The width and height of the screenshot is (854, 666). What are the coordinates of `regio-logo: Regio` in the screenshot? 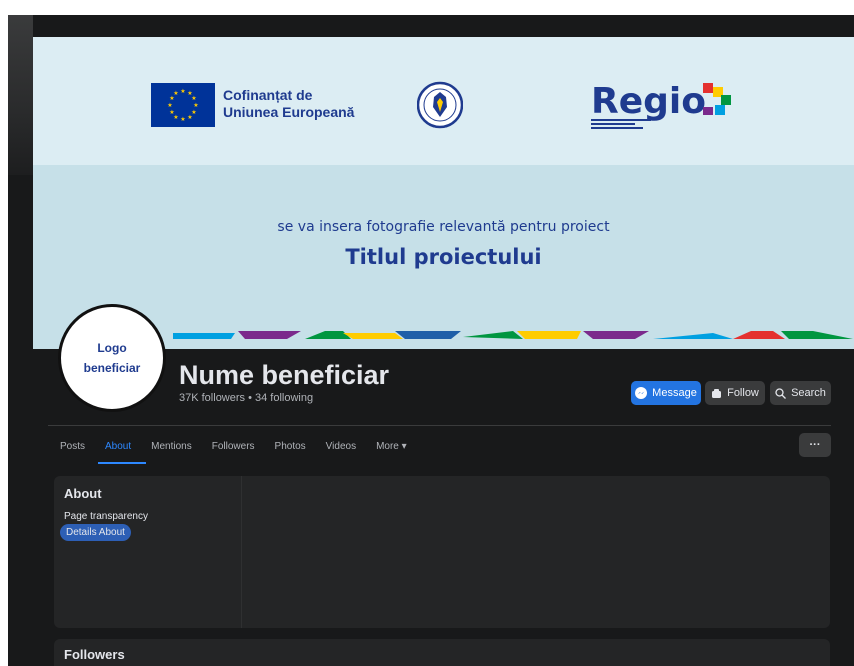 It's located at (661, 105).